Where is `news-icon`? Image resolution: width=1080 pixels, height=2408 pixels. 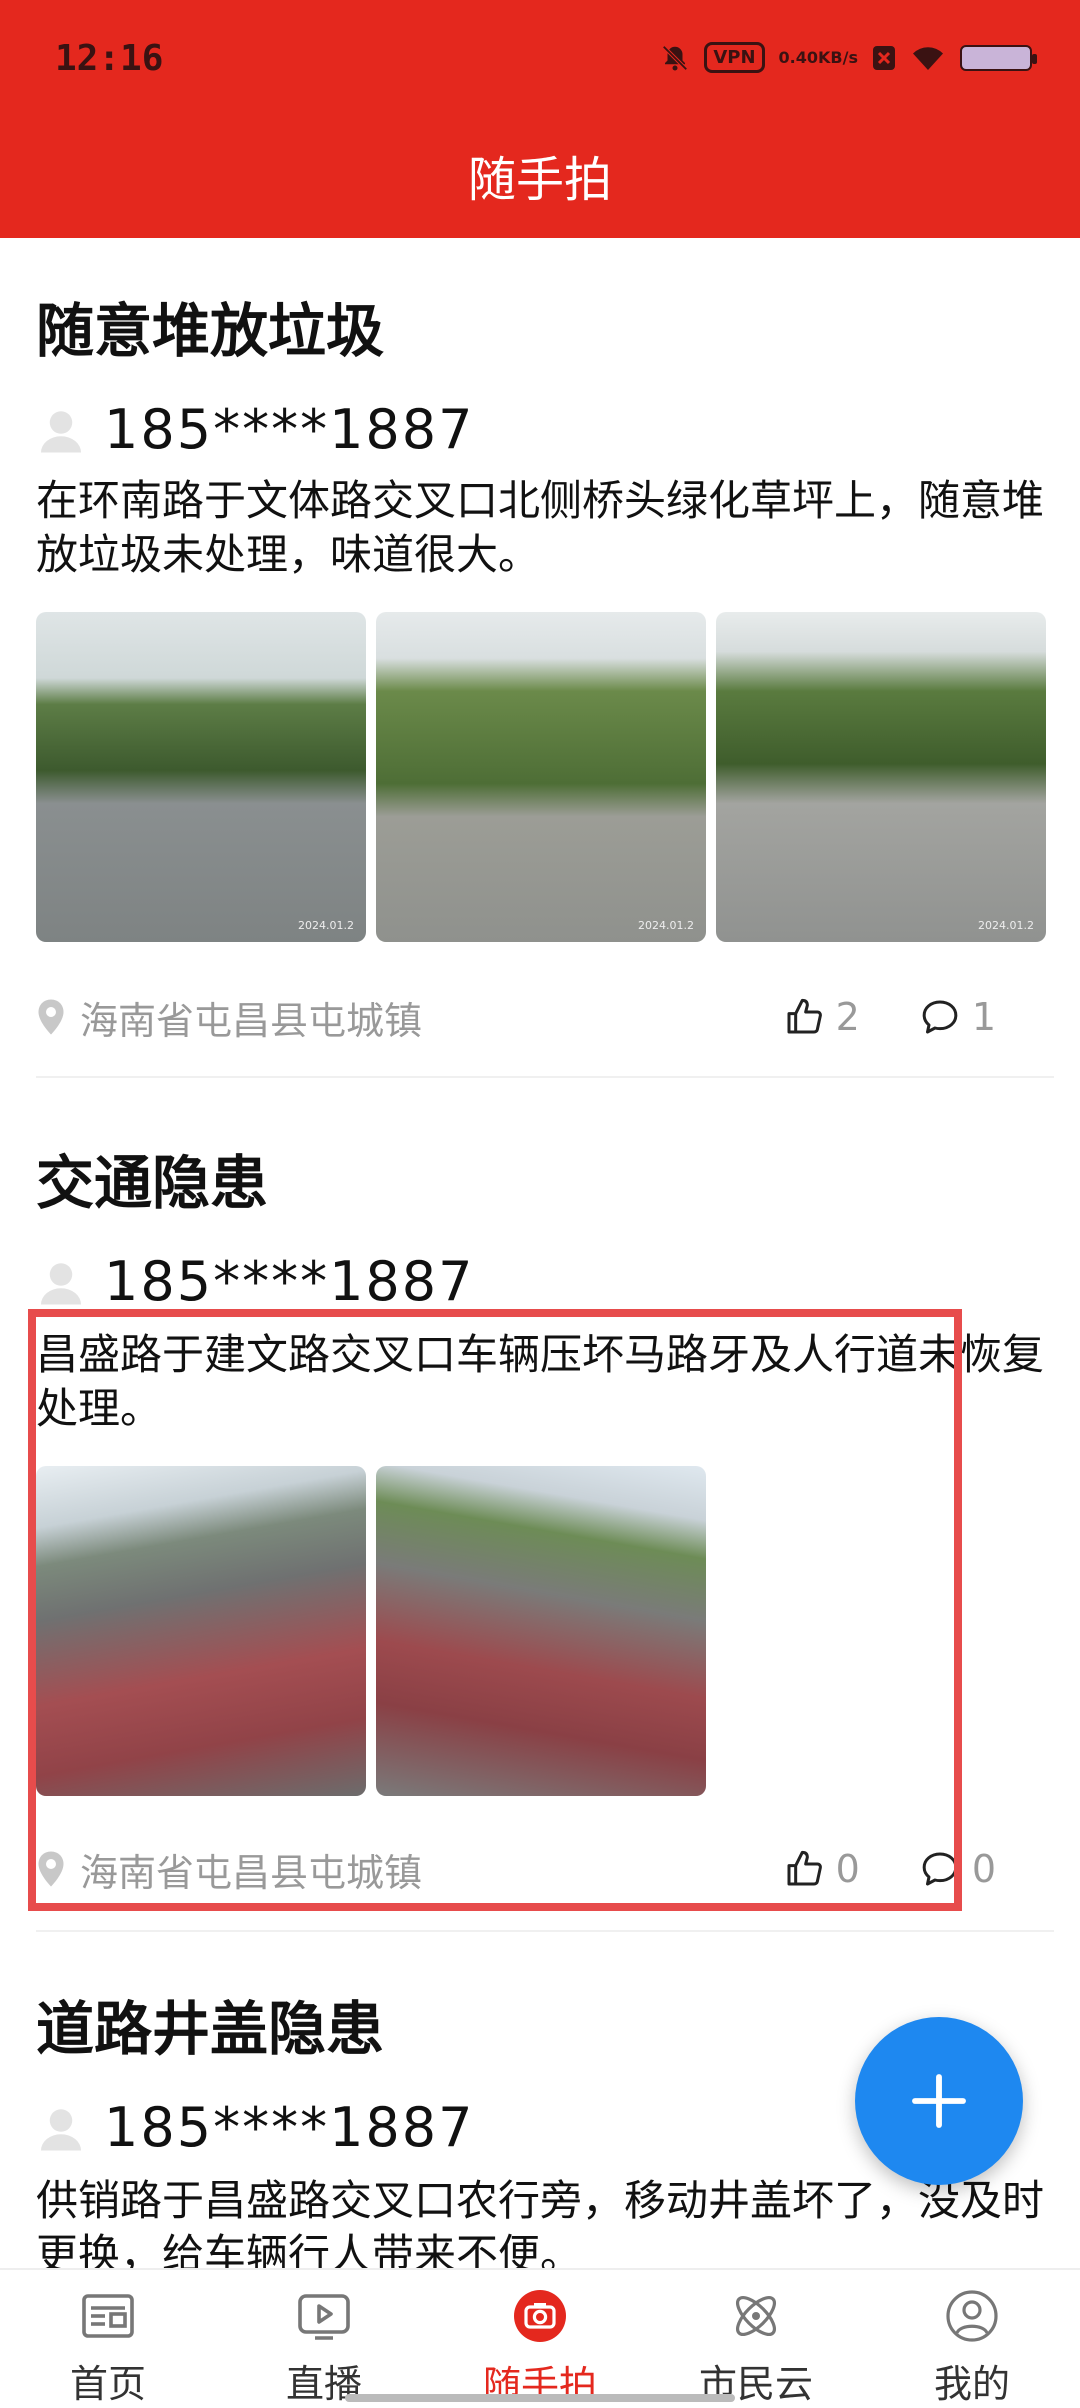 news-icon is located at coordinates (108, 2315).